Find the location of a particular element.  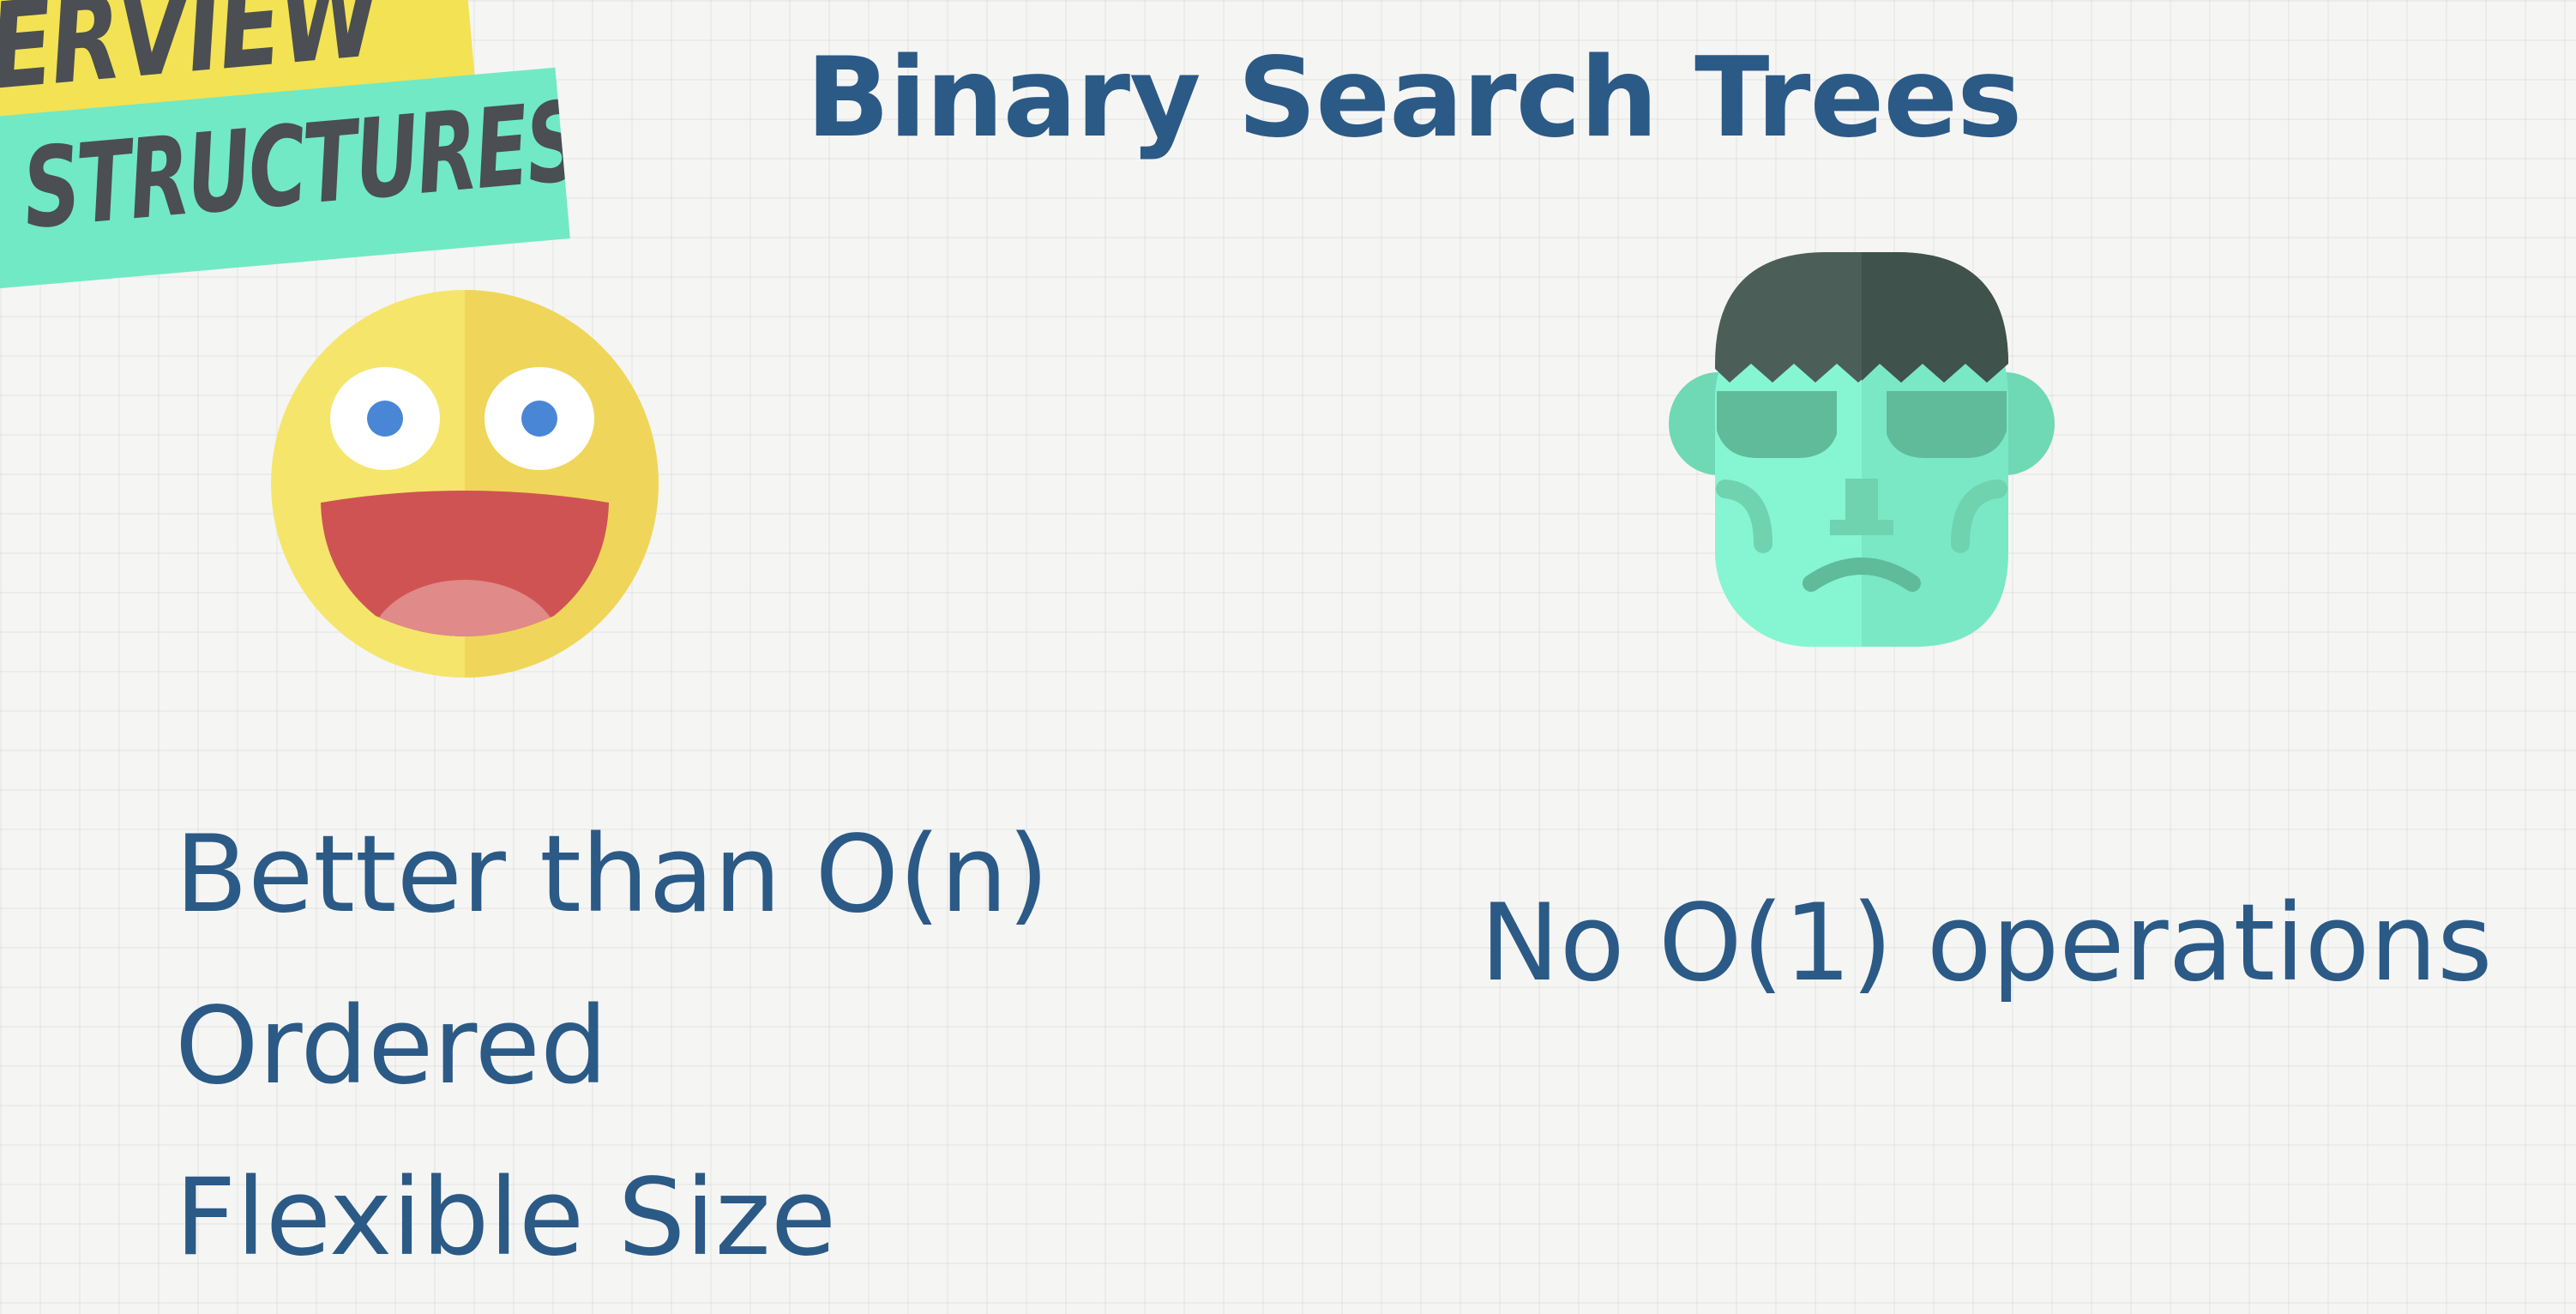

disadvantage-item: No O(1) operations is located at coordinates (1986, 943).